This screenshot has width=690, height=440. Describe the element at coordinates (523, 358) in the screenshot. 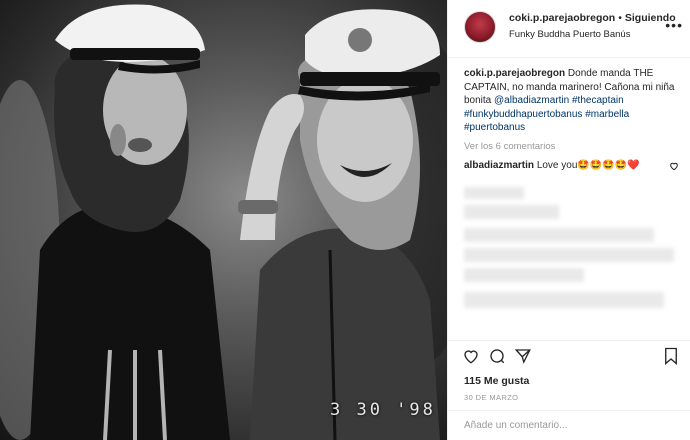

I see `share-icon` at that location.